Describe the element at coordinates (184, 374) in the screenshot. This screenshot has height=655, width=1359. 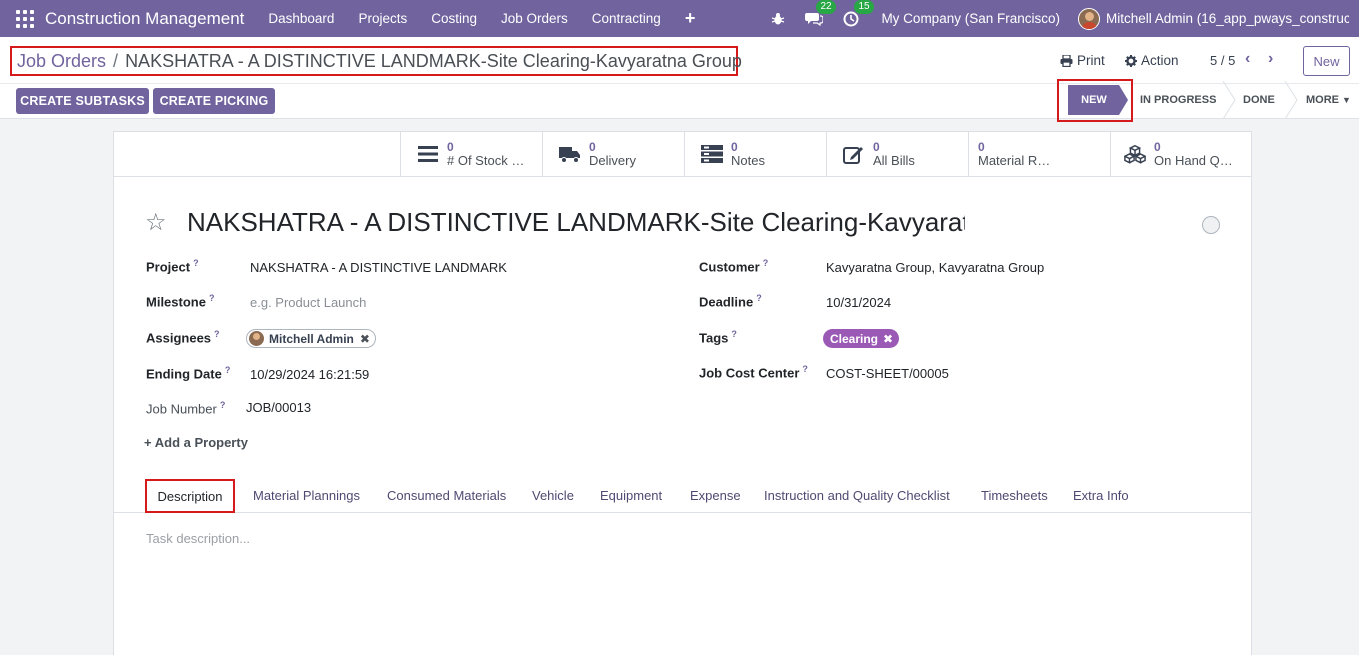
I see `ending-date-label-text: Ending Date` at that location.